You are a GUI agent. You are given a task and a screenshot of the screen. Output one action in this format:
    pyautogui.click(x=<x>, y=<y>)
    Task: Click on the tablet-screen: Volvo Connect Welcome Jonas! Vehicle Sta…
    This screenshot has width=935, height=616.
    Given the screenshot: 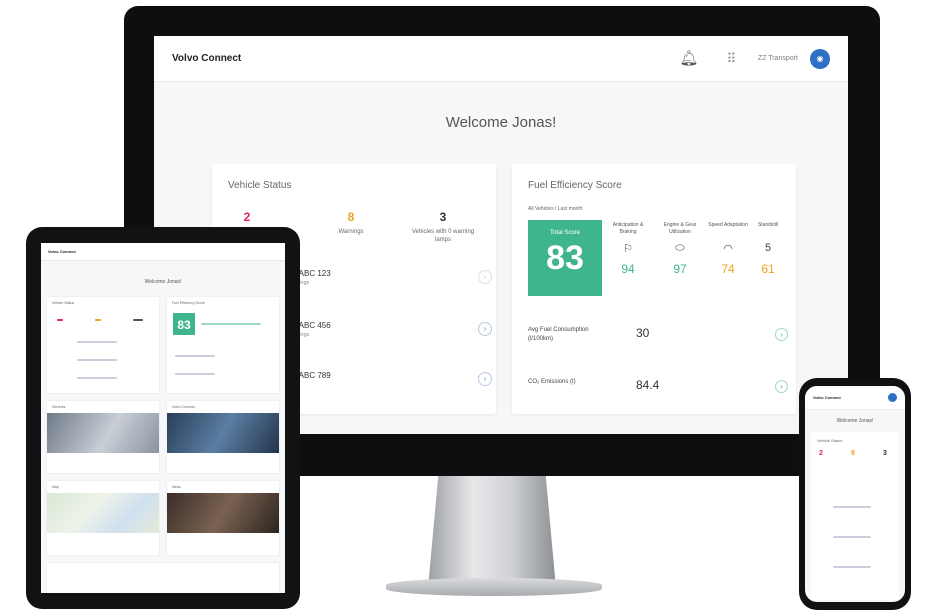 What is the action you would take?
    pyautogui.click(x=163, y=418)
    